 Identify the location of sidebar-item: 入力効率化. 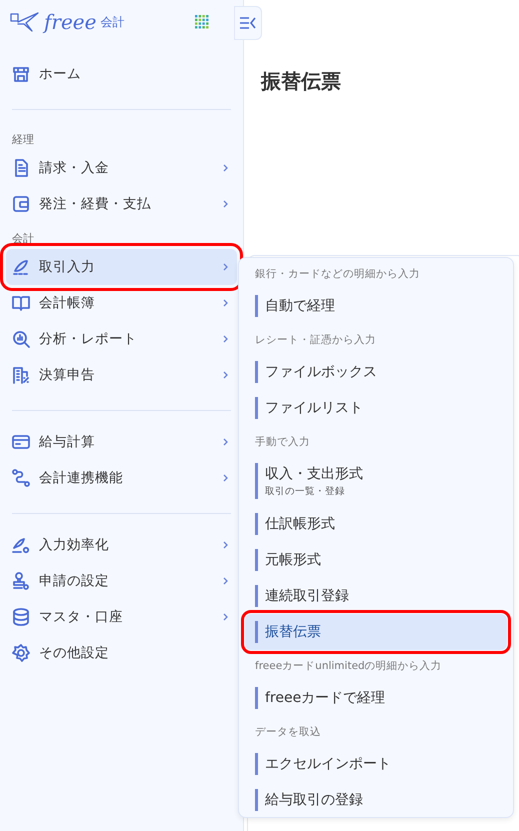
(121, 545).